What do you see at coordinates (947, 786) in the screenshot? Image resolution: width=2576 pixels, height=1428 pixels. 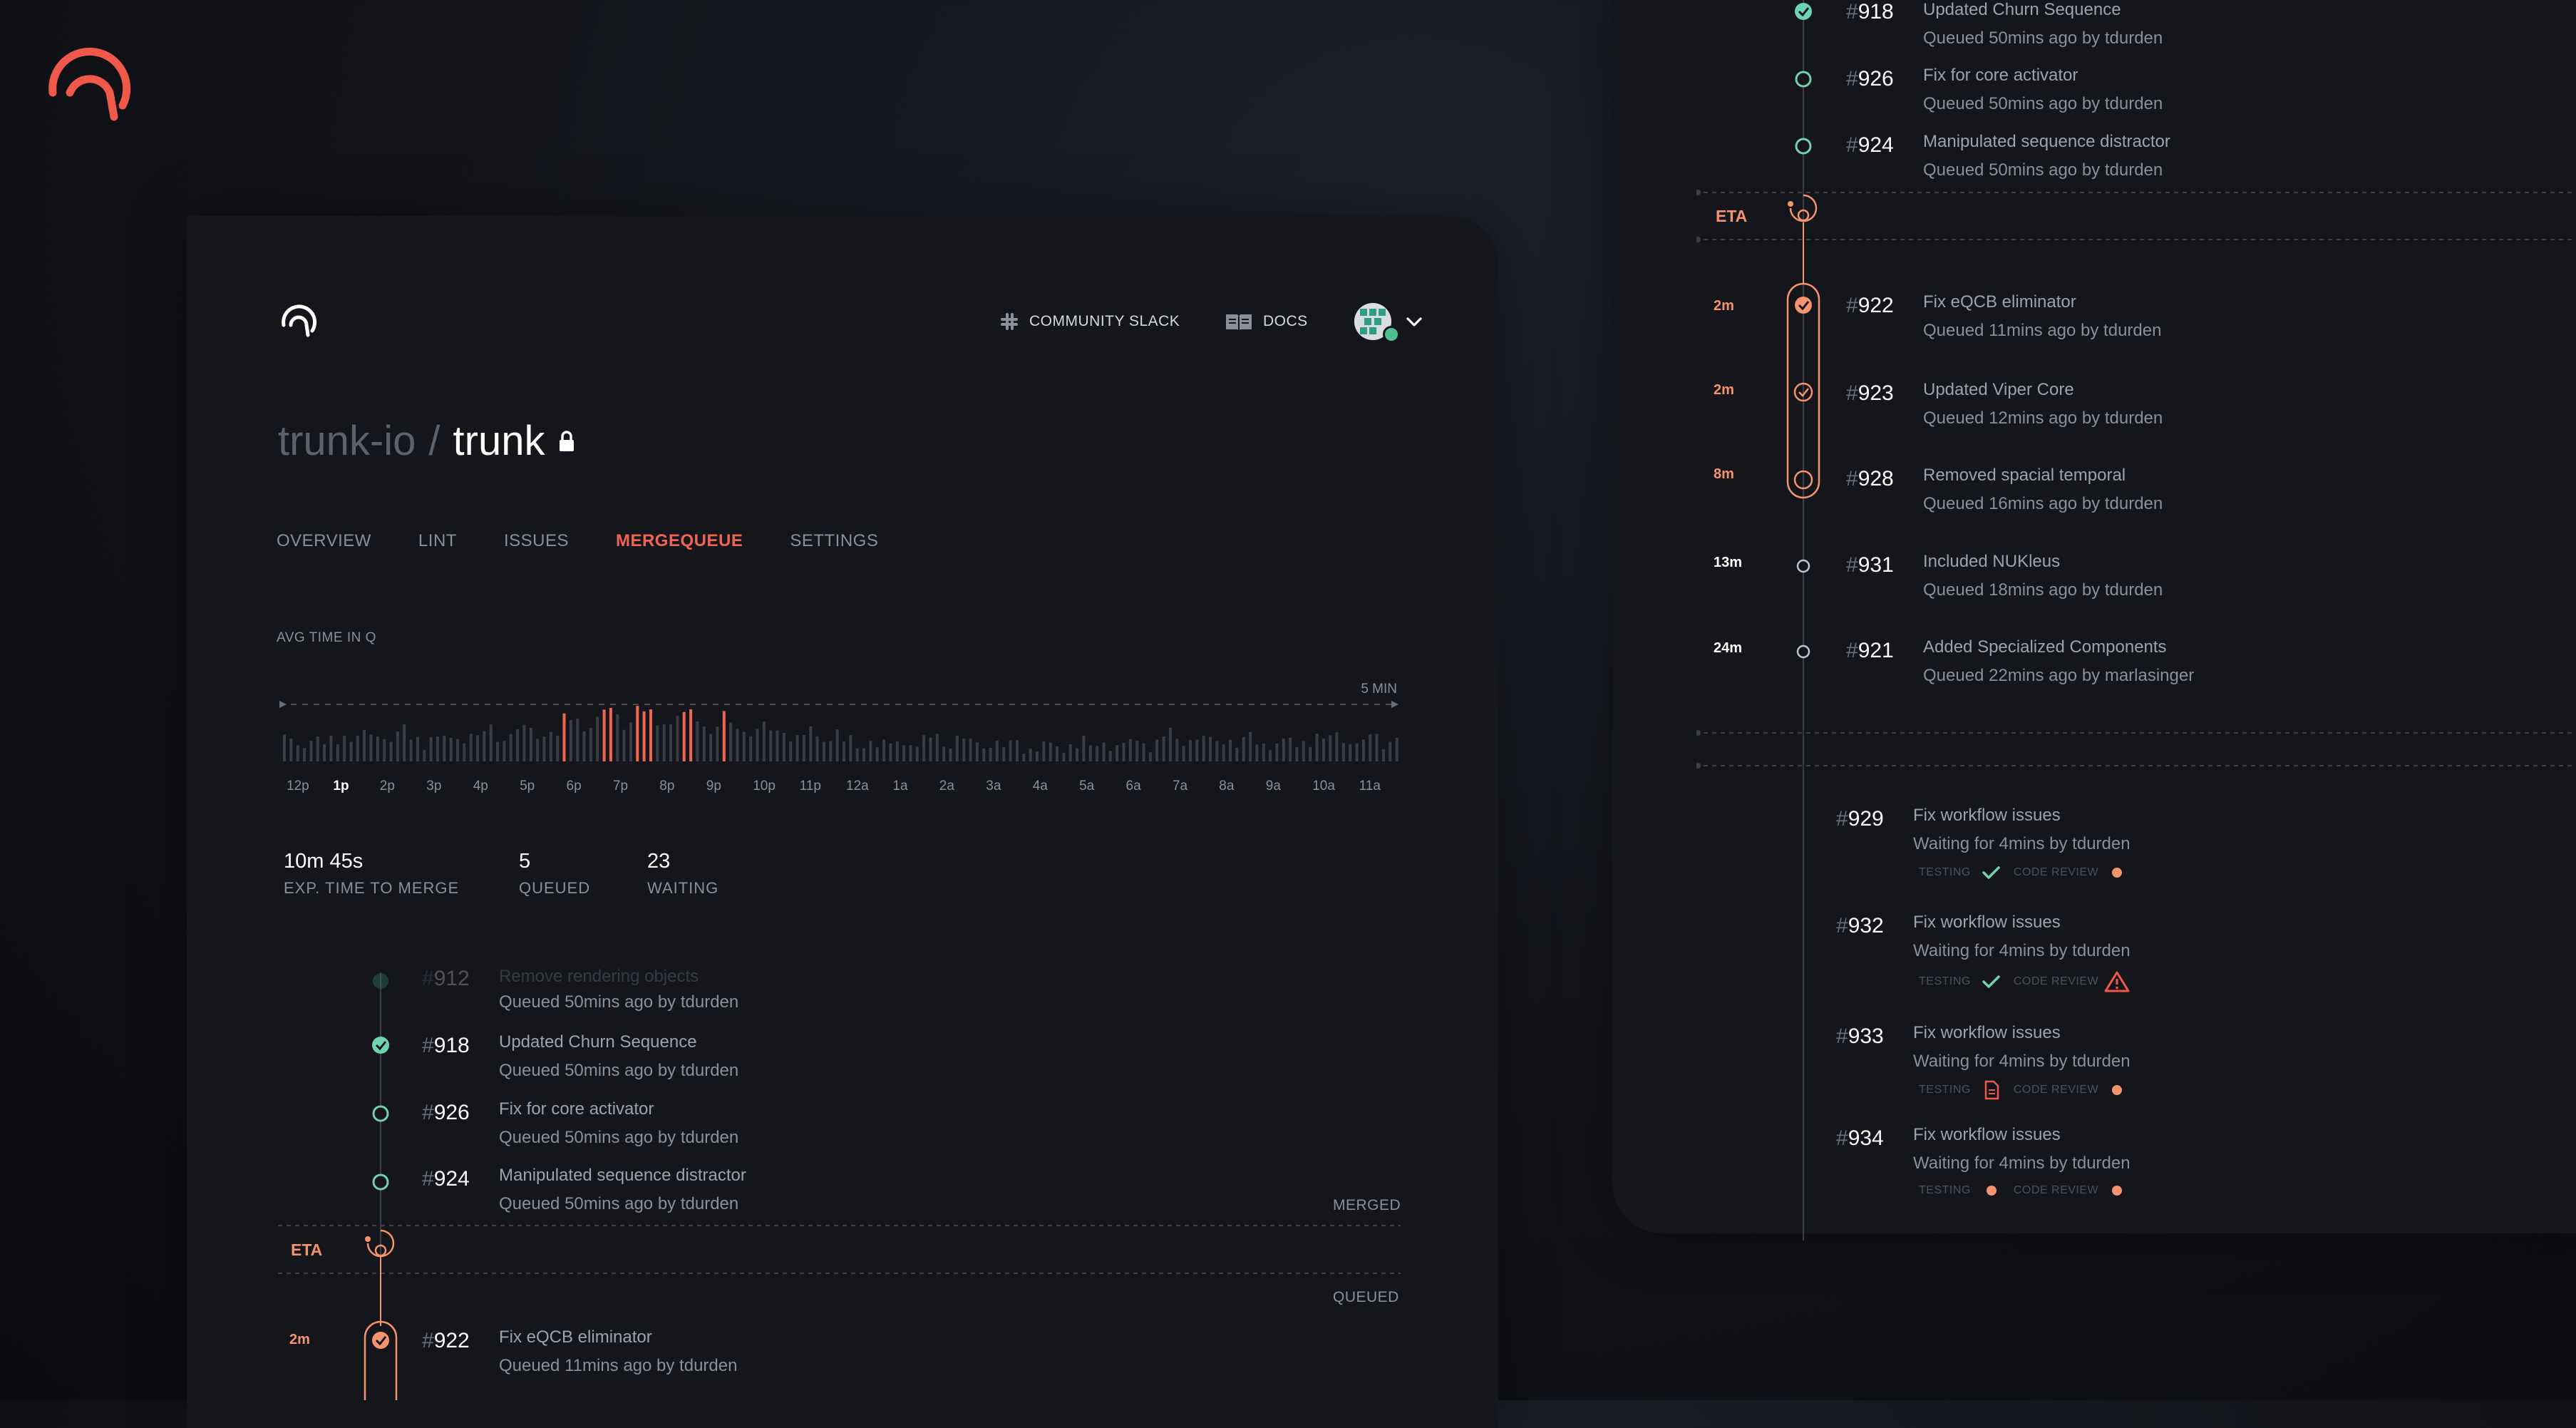 I see `x-tick-label: 2a` at bounding box center [947, 786].